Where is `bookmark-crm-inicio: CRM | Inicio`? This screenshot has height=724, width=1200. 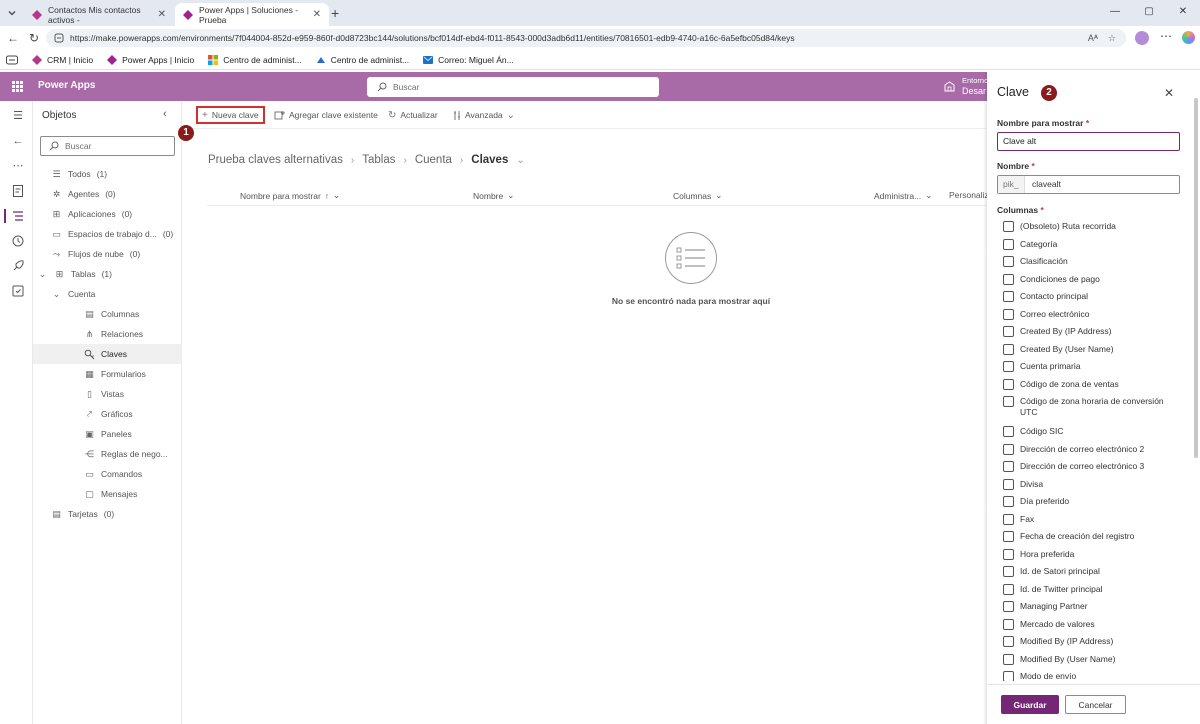 bookmark-crm-inicio: CRM | Inicio is located at coordinates (62, 60).